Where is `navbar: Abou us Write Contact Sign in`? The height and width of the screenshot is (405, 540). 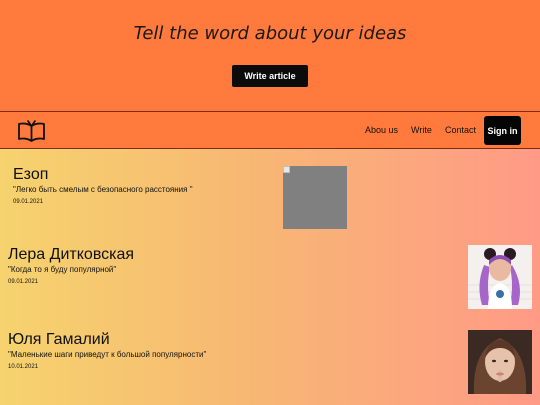
navbar: Abou us Write Contact Sign in is located at coordinates (270, 130).